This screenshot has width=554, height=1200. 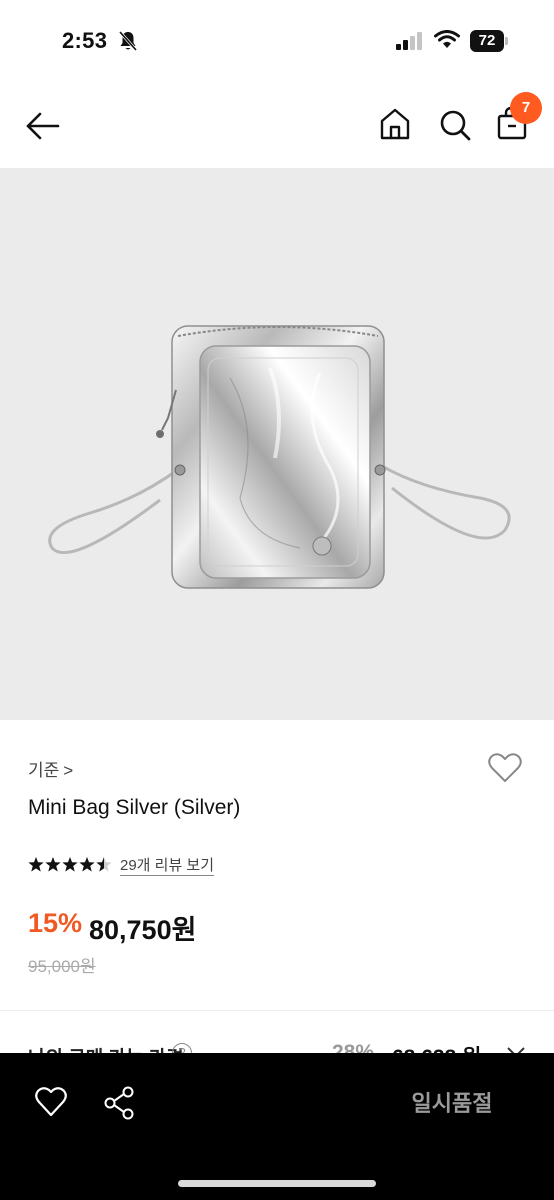 I want to click on my-price-value: 68,638 원, so click(x=436, y=1047).